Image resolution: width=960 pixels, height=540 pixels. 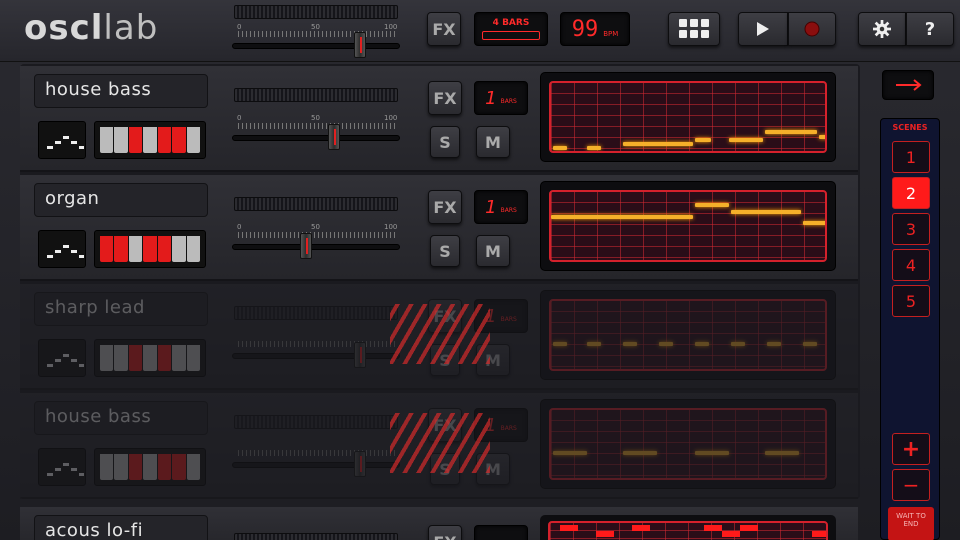 I want to click on track-bars-display, so click(x=501, y=532).